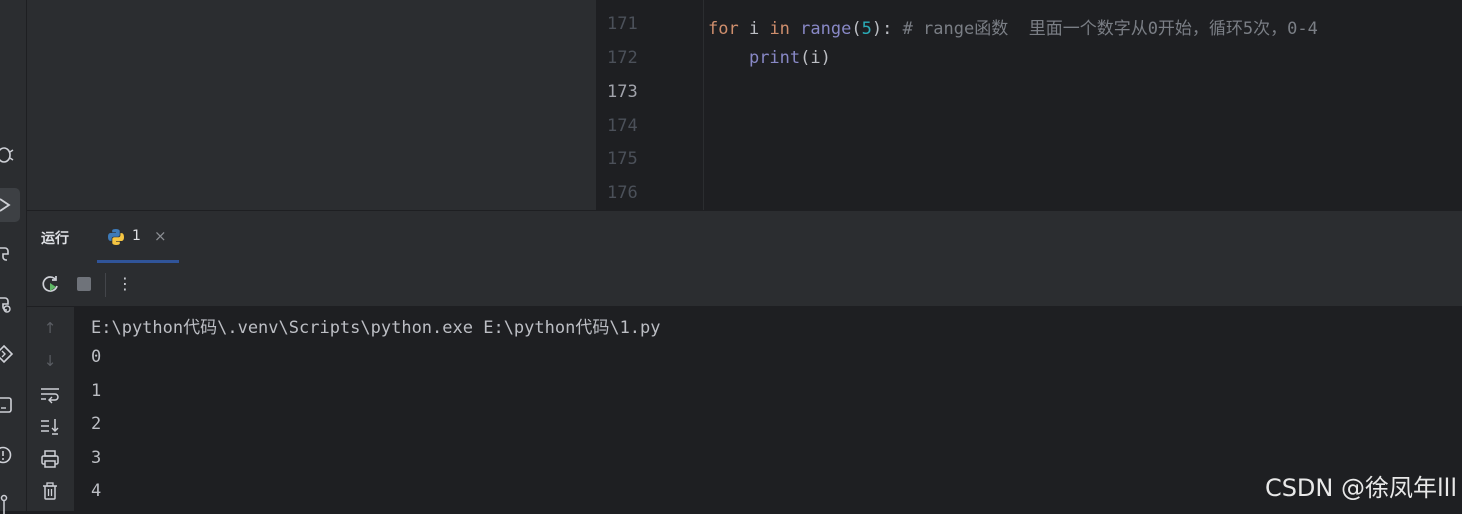  What do you see at coordinates (744, 237) in the screenshot?
I see `run-panel-header: 运行 1 ×` at bounding box center [744, 237].